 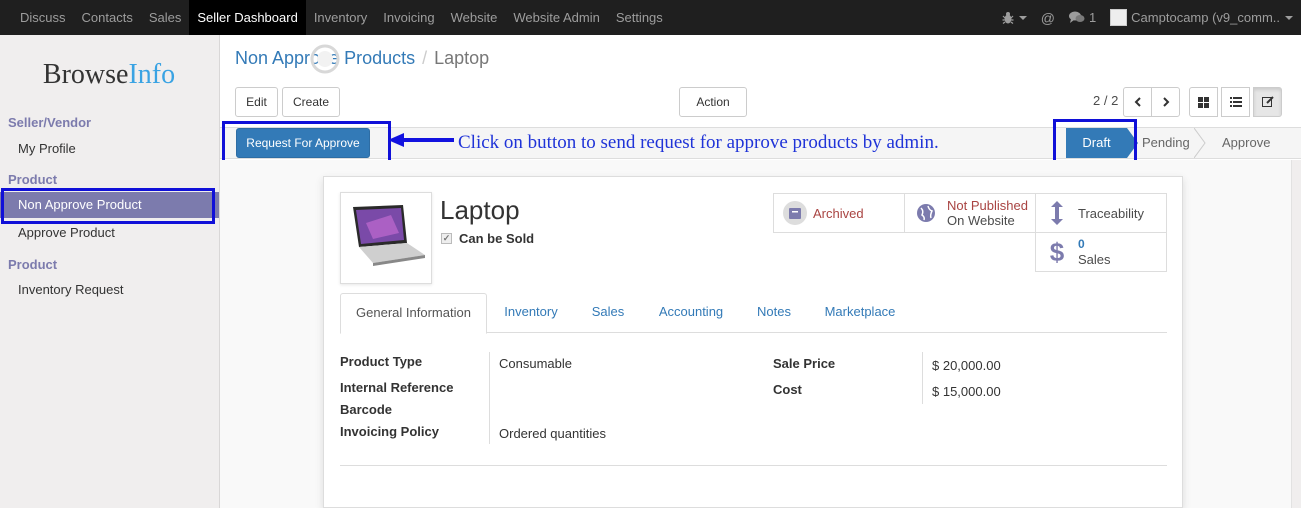 I want to click on on-website-label: On Website, so click(x=981, y=220).